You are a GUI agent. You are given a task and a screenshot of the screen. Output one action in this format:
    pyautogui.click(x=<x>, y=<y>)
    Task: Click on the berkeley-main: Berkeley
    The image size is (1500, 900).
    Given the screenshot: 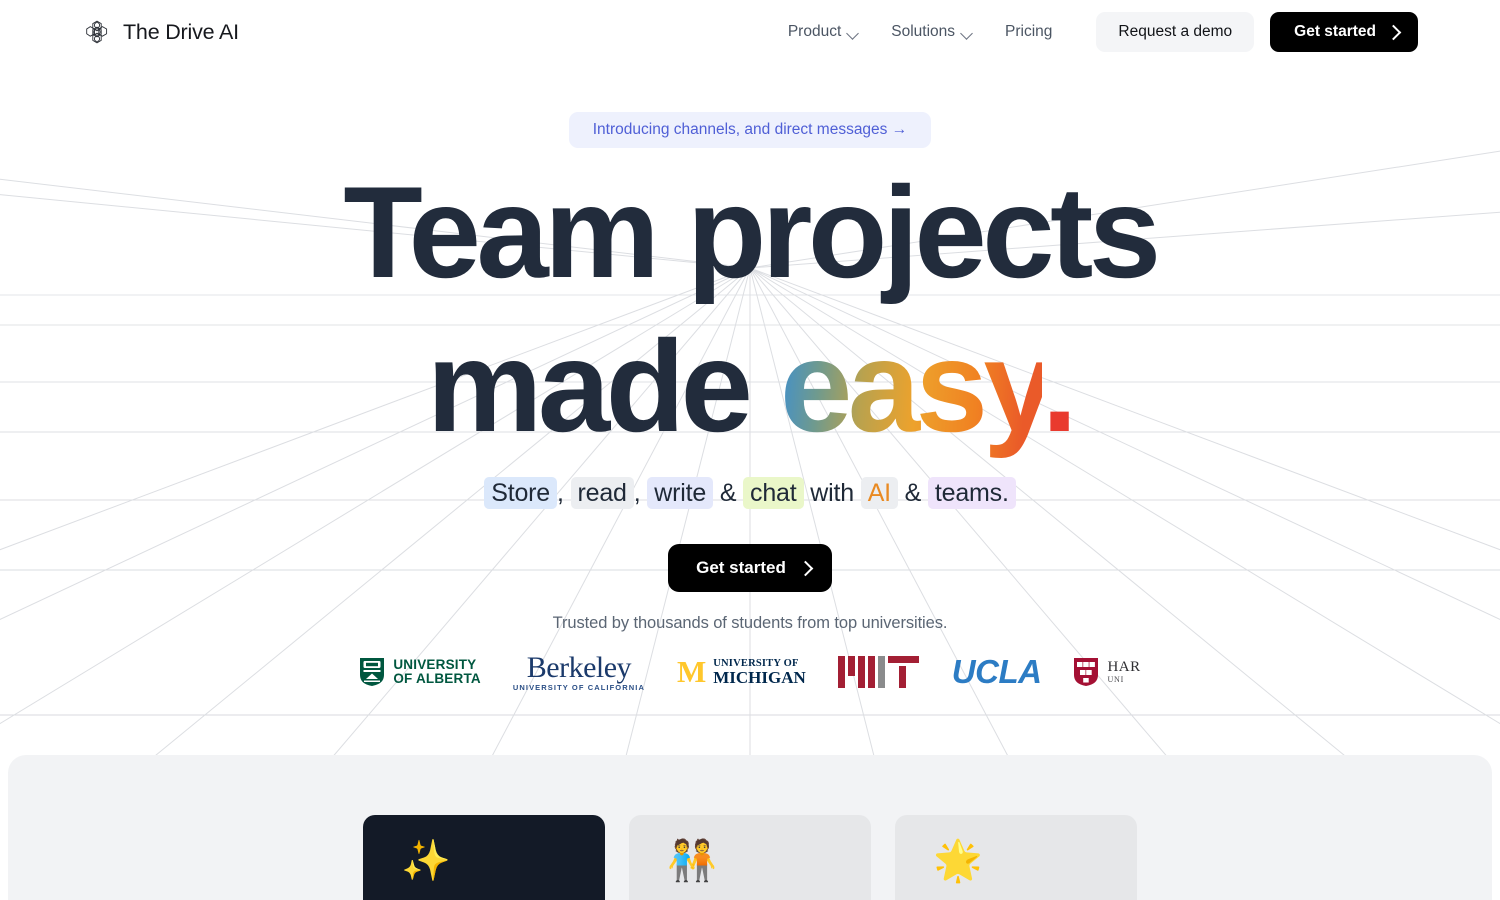 What is the action you would take?
    pyautogui.click(x=579, y=667)
    